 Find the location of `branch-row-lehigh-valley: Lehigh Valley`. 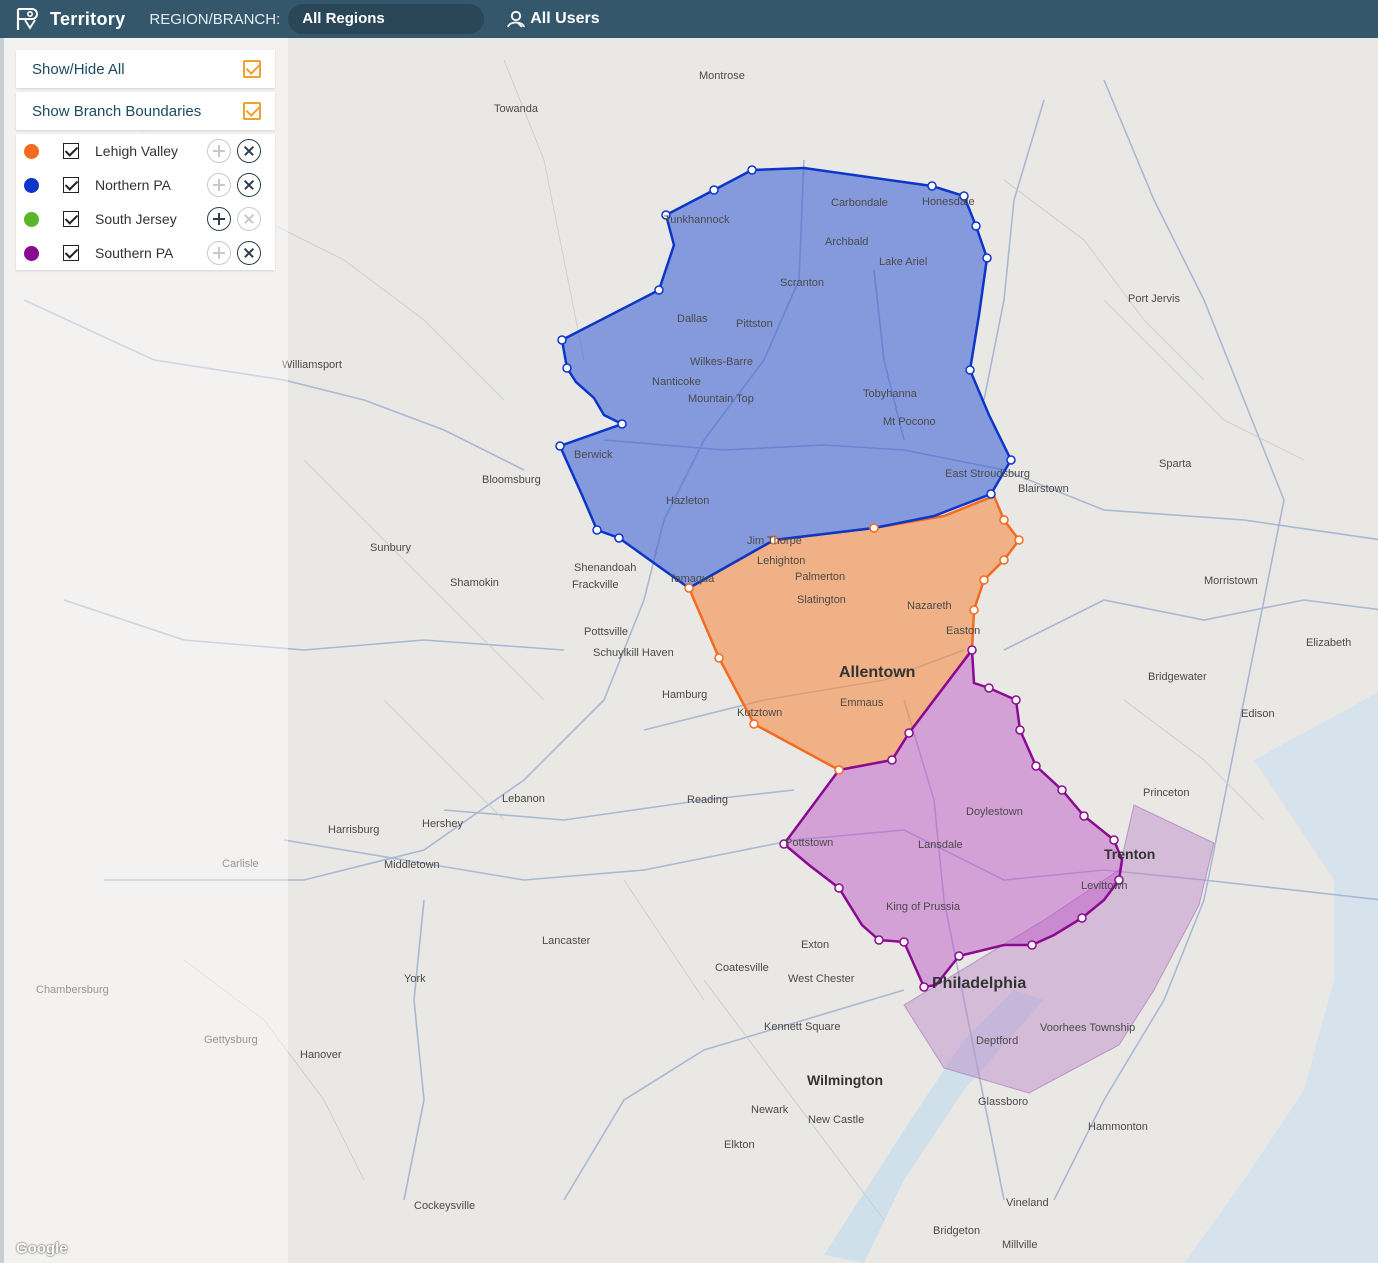

branch-row-lehigh-valley: Lehigh Valley is located at coordinates (145, 151).